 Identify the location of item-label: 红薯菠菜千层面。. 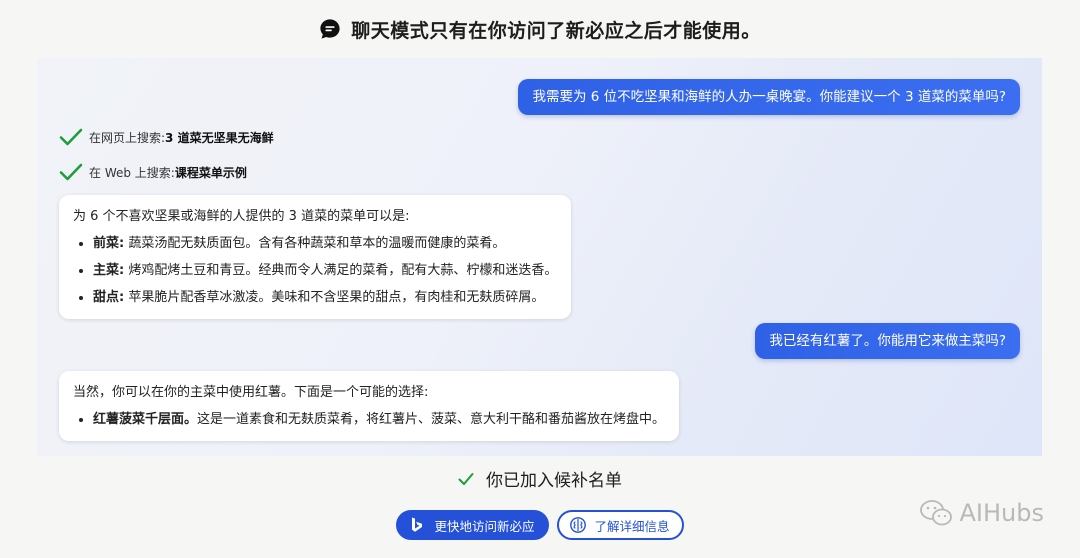
(145, 419).